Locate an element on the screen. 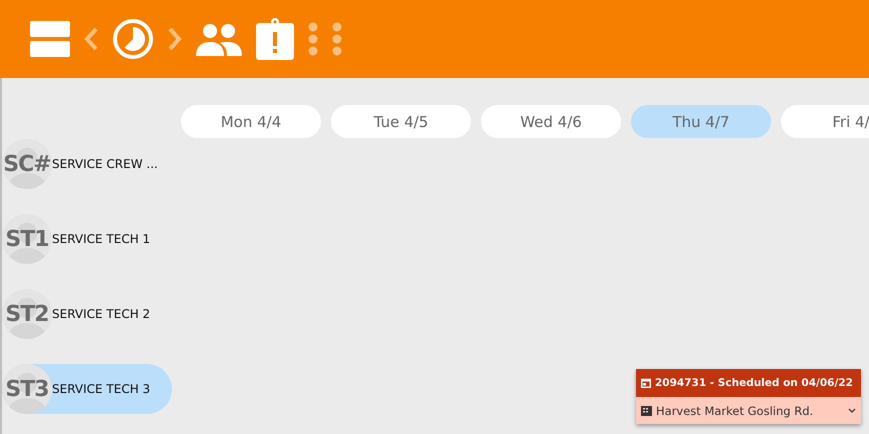 The height and width of the screenshot is (434, 869). clock-icon is located at coordinates (133, 39).